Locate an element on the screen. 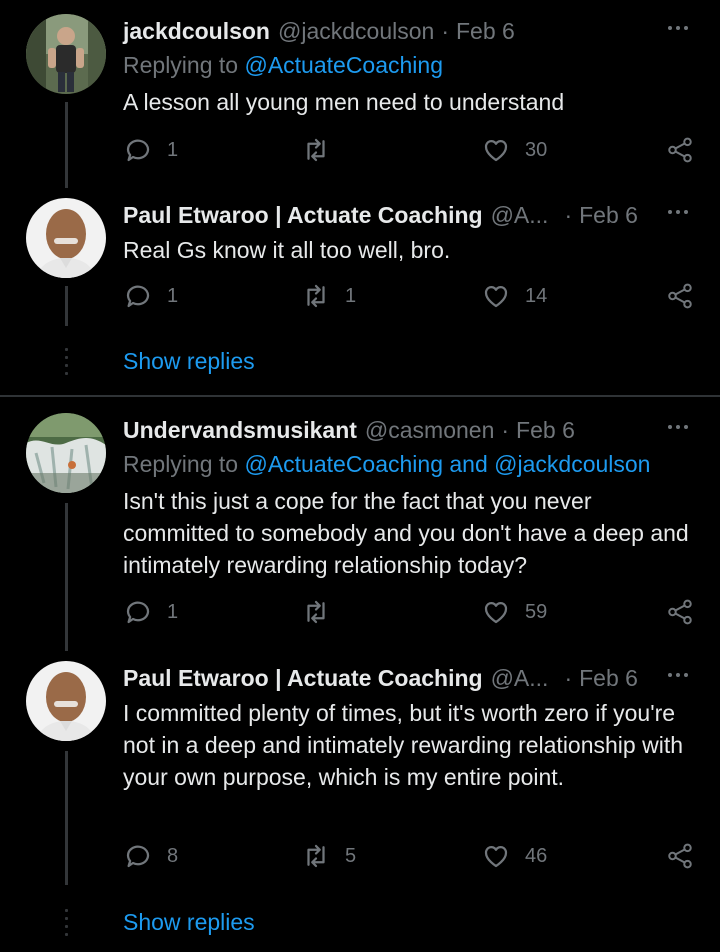 This screenshot has width=720, height=952. like-button: 46 is located at coordinates (514, 856).